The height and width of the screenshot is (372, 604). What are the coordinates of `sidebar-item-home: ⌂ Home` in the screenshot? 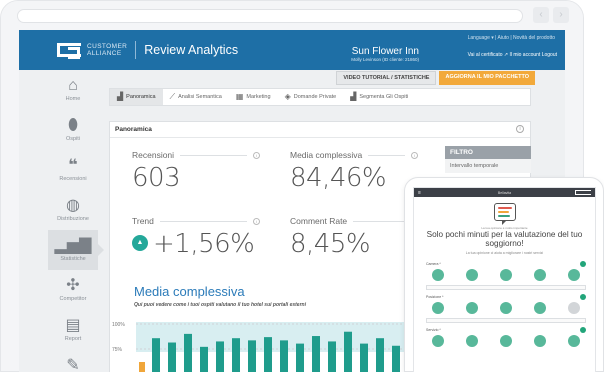 It's located at (73, 90).